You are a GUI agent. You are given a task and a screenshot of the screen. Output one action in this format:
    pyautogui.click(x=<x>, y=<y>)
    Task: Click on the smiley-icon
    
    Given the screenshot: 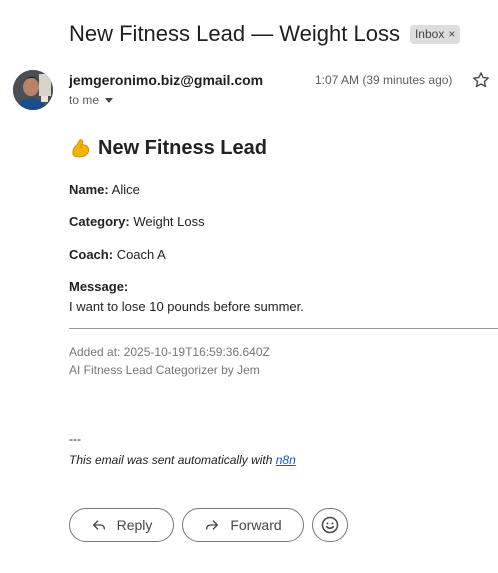 What is the action you would take?
    pyautogui.click(x=330, y=525)
    